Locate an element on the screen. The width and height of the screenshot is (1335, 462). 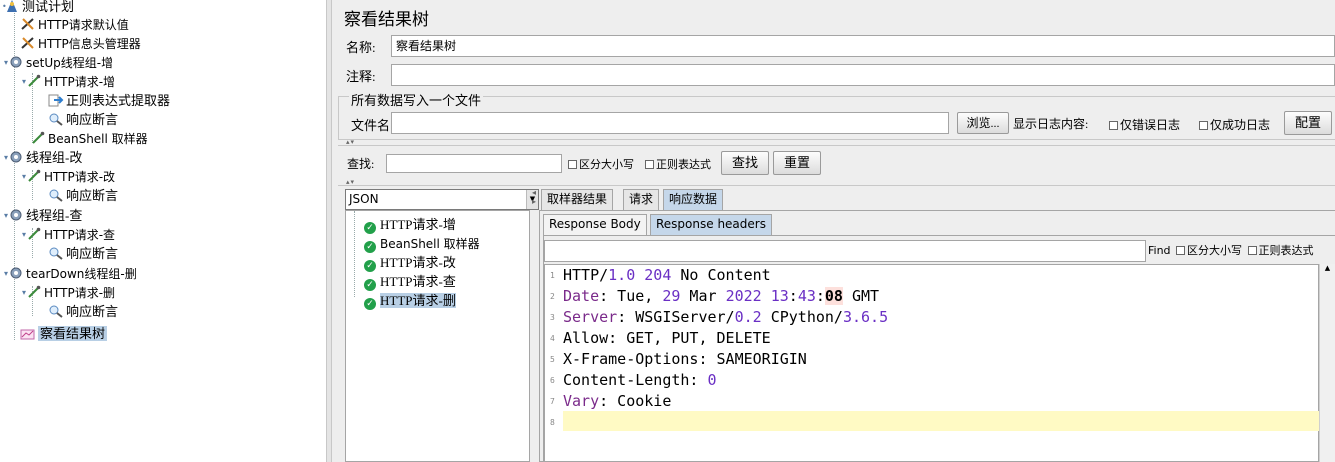
result-item-selected: ✓ HTTP请求-删 is located at coordinates (410, 301).